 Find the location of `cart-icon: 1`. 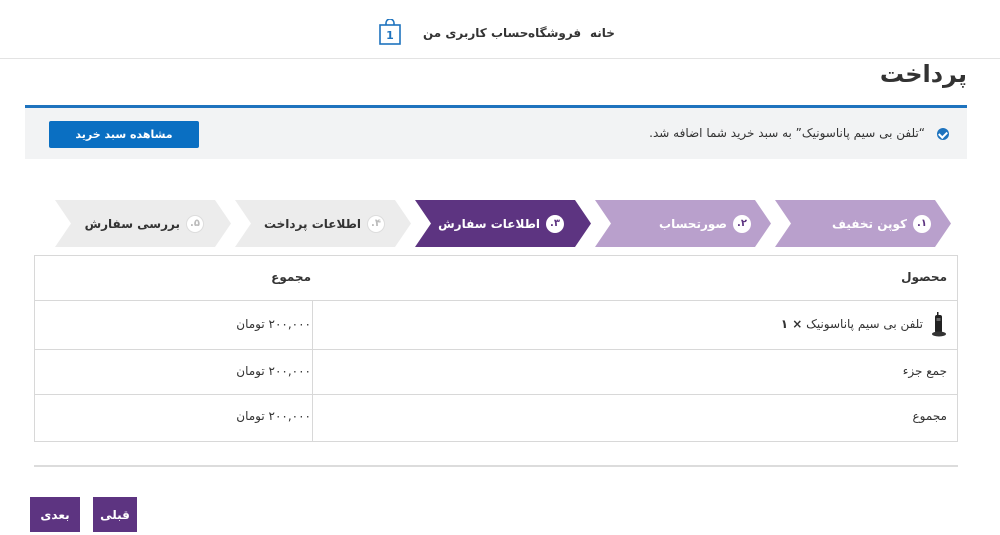

cart-icon: 1 is located at coordinates (390, 31).